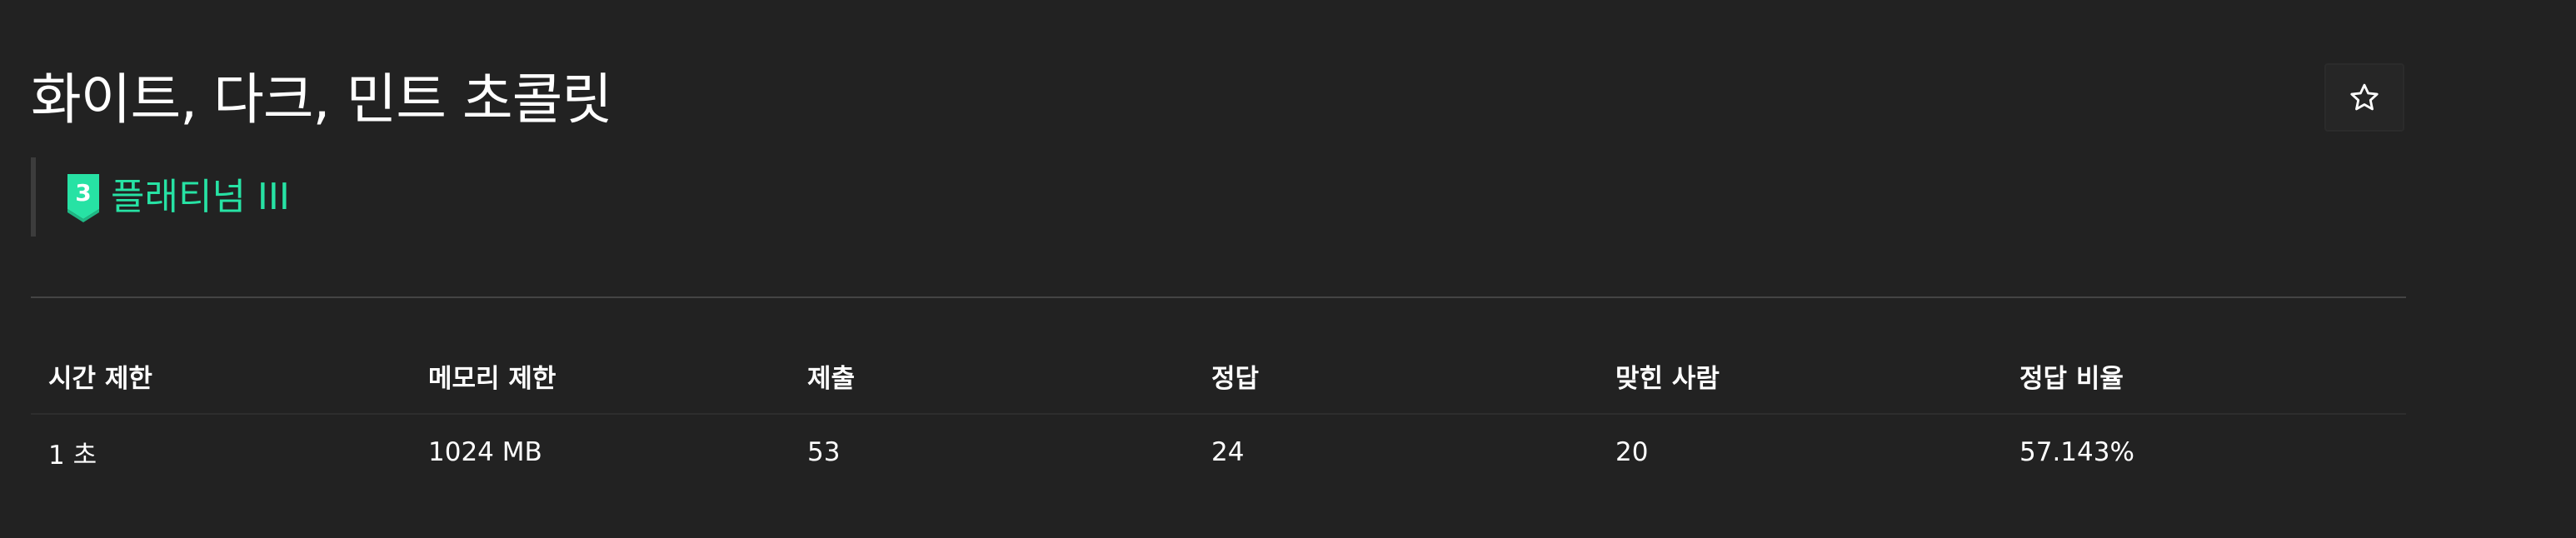  What do you see at coordinates (83, 193) in the screenshot?
I see `tier-badge-number: 3` at bounding box center [83, 193].